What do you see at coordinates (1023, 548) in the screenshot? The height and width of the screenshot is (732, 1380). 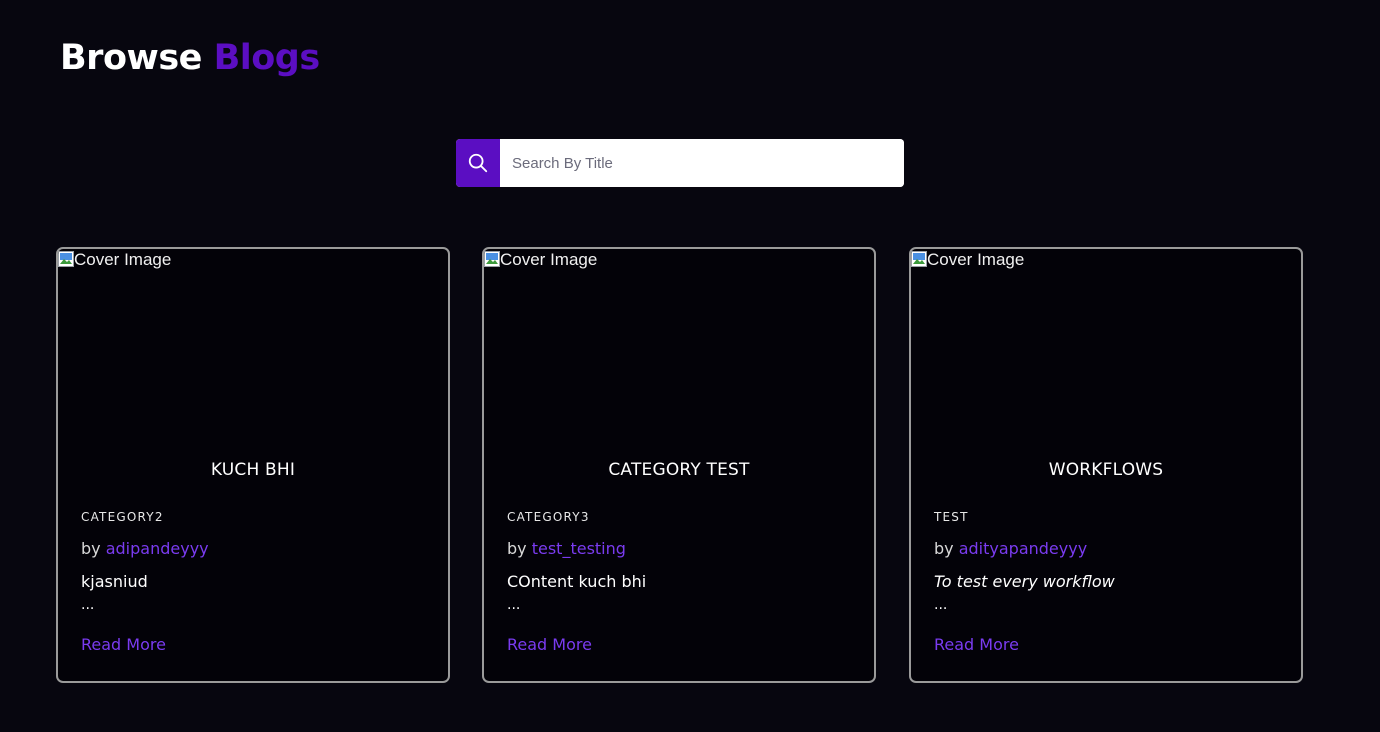 I see `author-link: adityapandeyyy` at bounding box center [1023, 548].